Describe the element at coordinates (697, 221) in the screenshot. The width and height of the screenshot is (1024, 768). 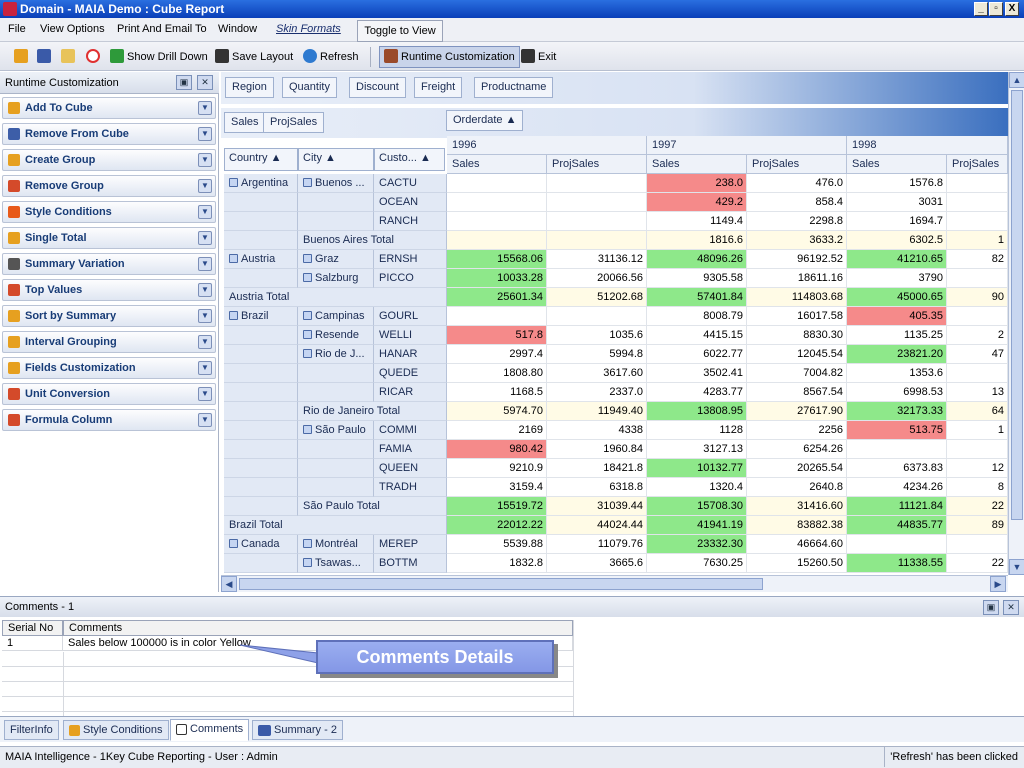
I see `value-cell: 1149.4` at that location.